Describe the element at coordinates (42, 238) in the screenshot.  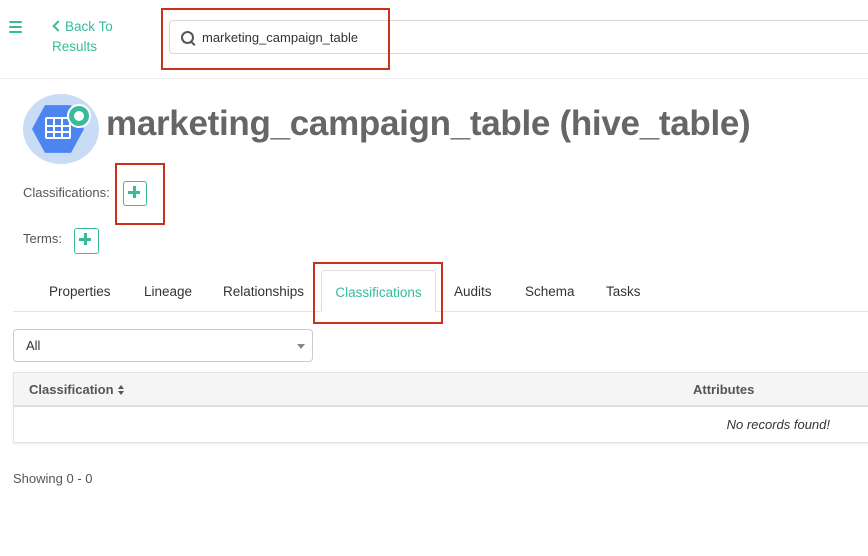
I see `terms-label: Terms:` at that location.